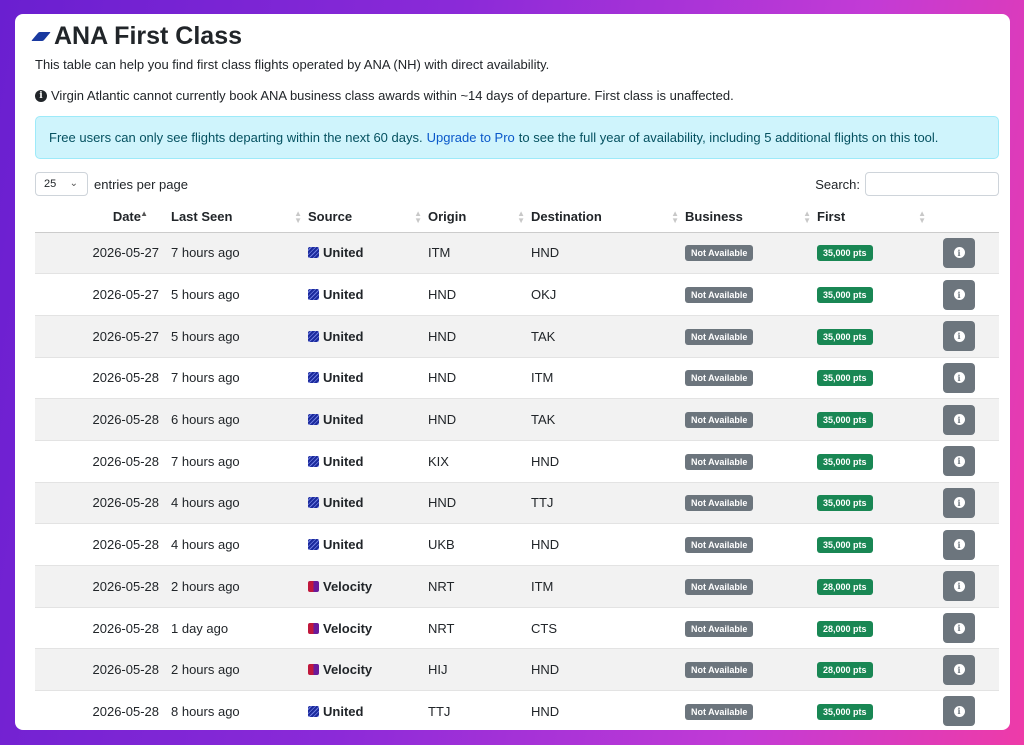 The image size is (1024, 745). I want to click on search-label: Search:, so click(837, 184).